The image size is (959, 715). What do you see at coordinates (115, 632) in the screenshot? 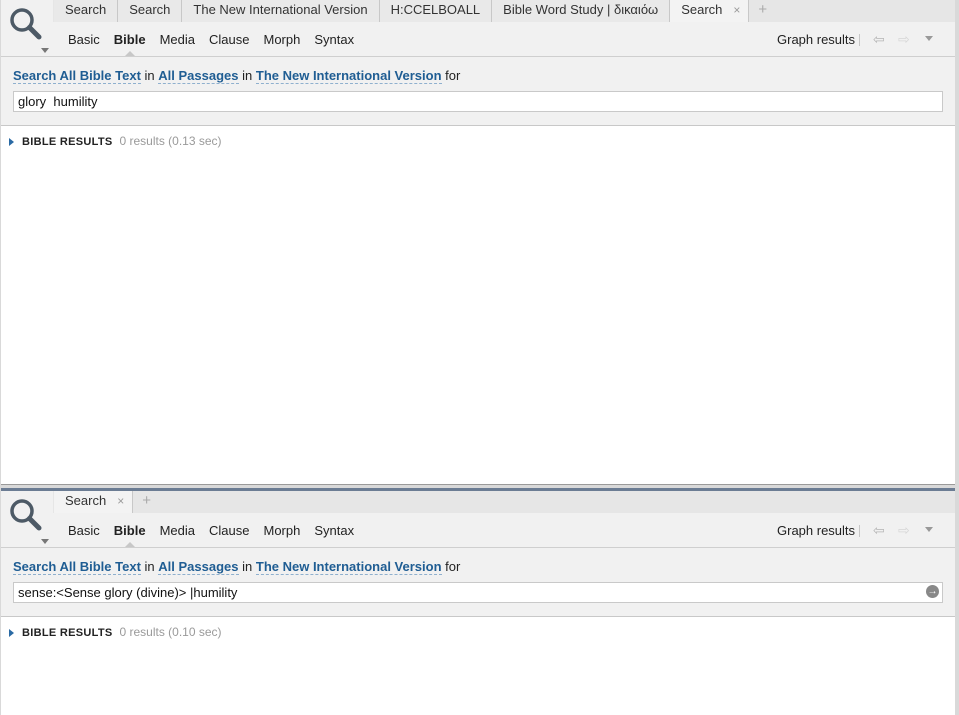
I see `bible-results-header: BIBLE RESULTS 0 results (0.10 sec)` at bounding box center [115, 632].